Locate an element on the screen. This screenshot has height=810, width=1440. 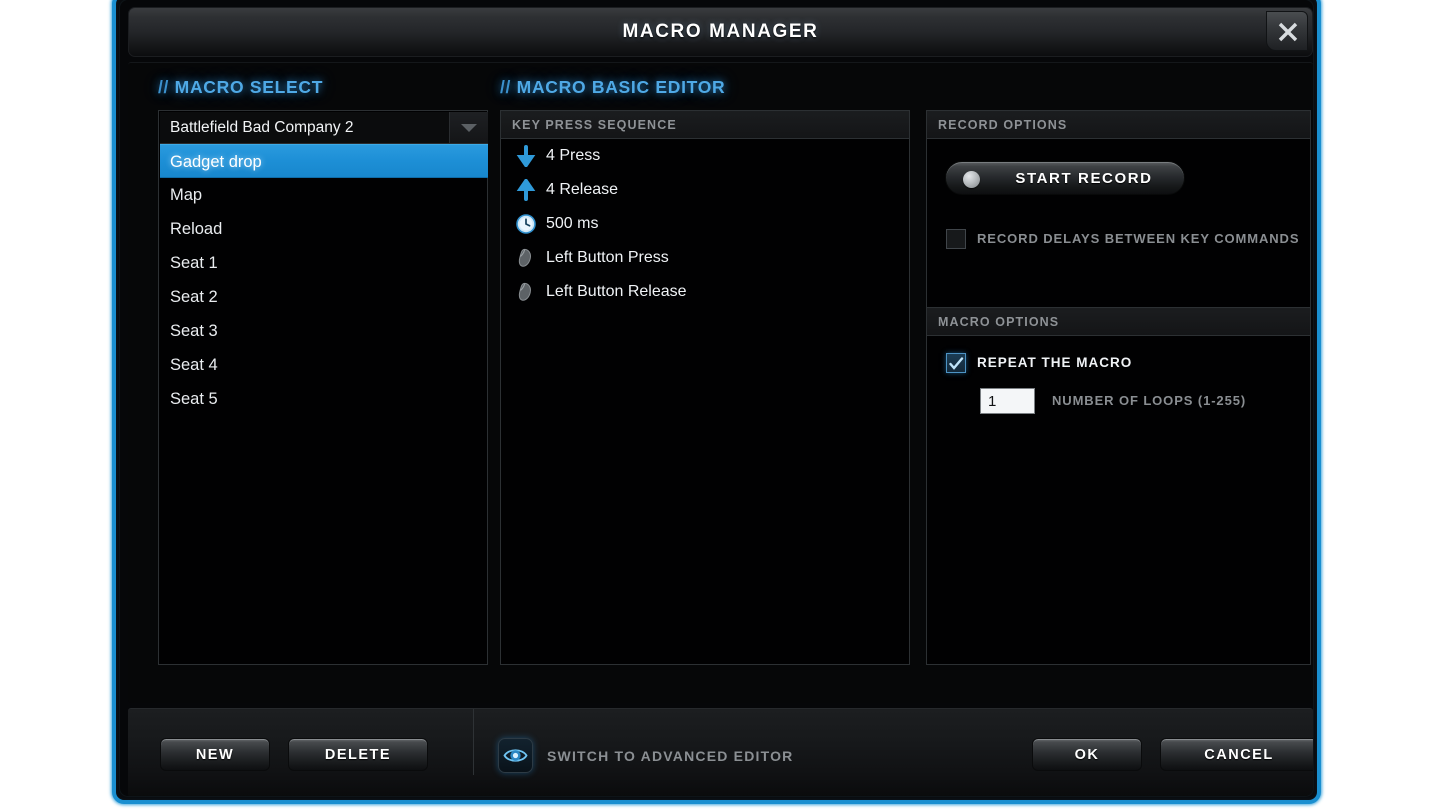
macro-select-heading: // MACRO SELECT is located at coordinates (241, 87).